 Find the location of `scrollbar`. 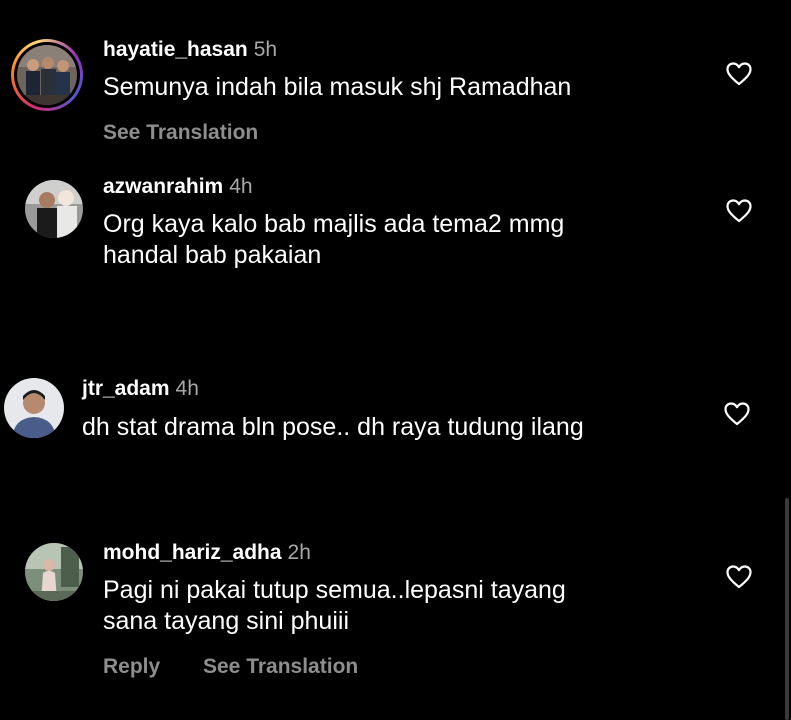

scrollbar is located at coordinates (787, 609).